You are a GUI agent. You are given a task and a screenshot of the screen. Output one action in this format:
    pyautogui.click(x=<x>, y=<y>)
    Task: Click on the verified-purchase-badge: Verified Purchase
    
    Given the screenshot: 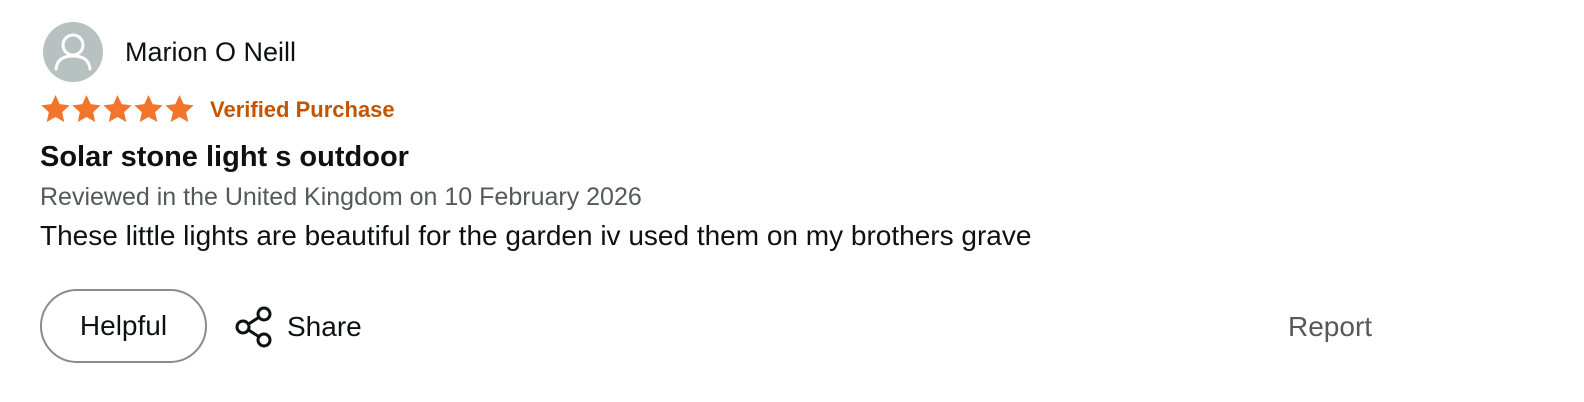 What is the action you would take?
    pyautogui.click(x=302, y=109)
    